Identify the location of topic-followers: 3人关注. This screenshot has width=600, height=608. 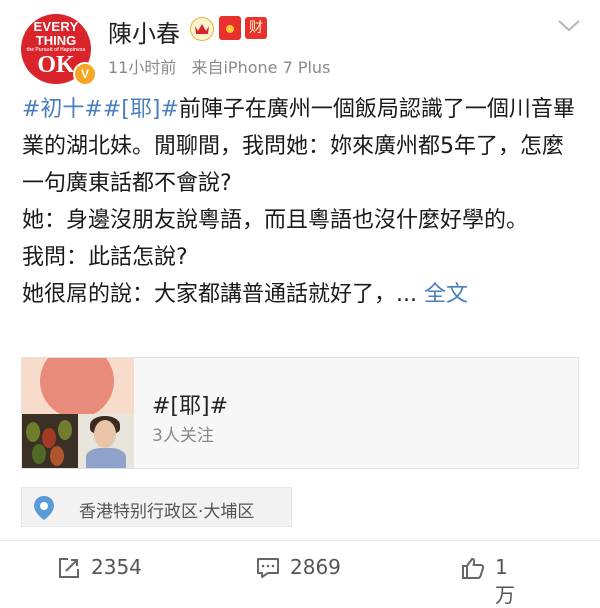
(183, 436).